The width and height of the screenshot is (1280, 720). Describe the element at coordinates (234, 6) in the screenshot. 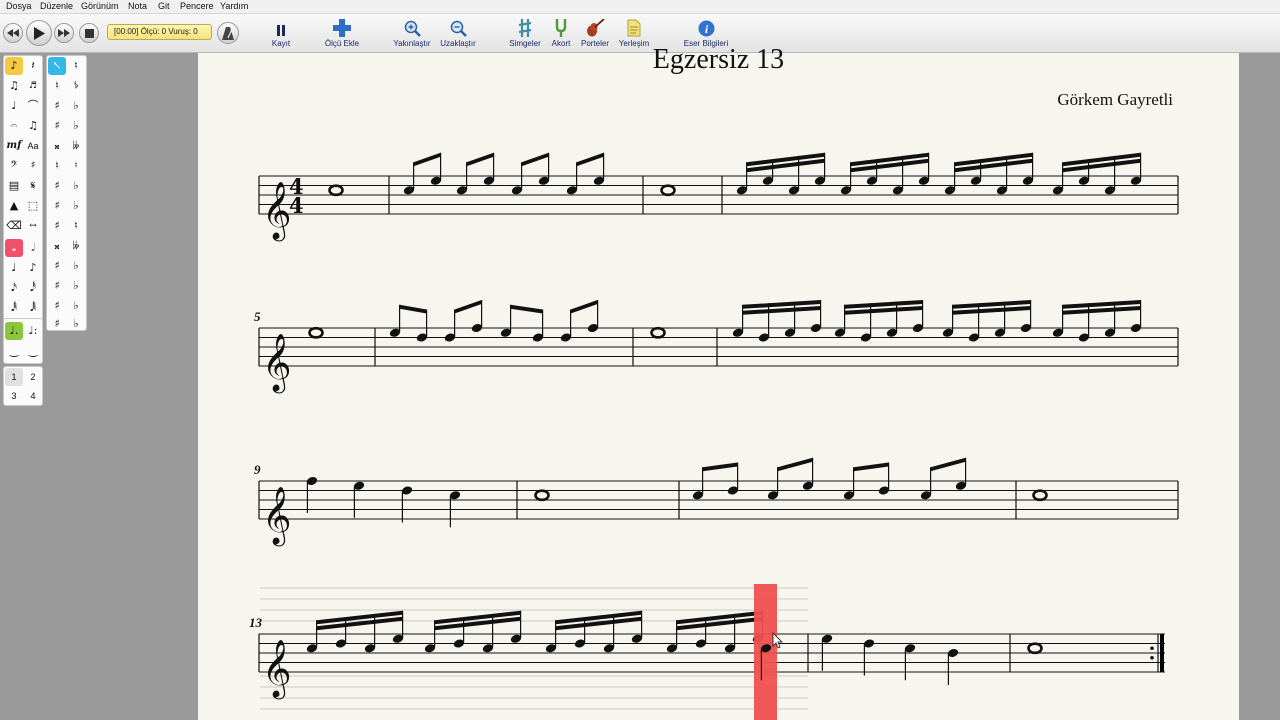

I see `menu-help: Yardım` at that location.